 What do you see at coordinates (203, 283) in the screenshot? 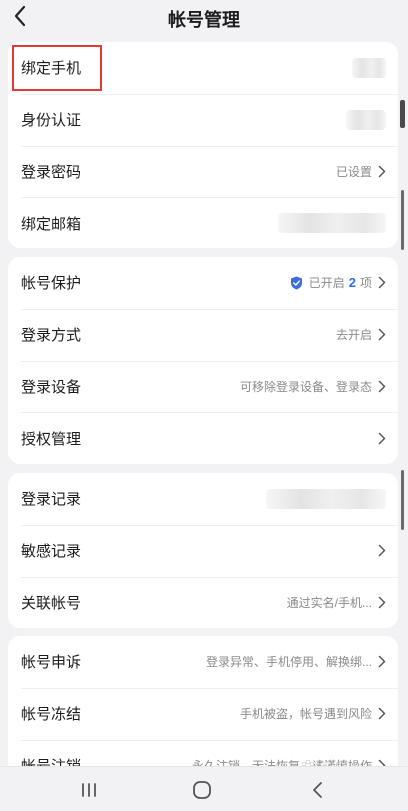
I see `row-account-protection: 帐号保护 已开启 2 项` at bounding box center [203, 283].